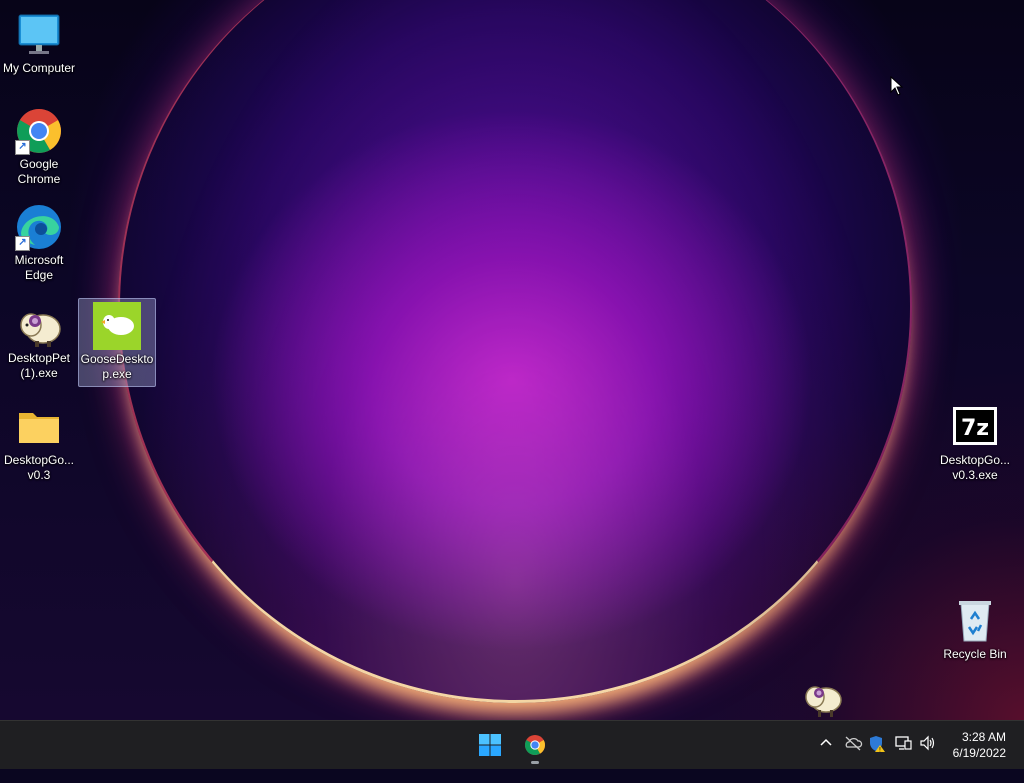 Image resolution: width=1024 pixels, height=783 pixels. I want to click on chrome-icon: ↗, so click(39, 131).